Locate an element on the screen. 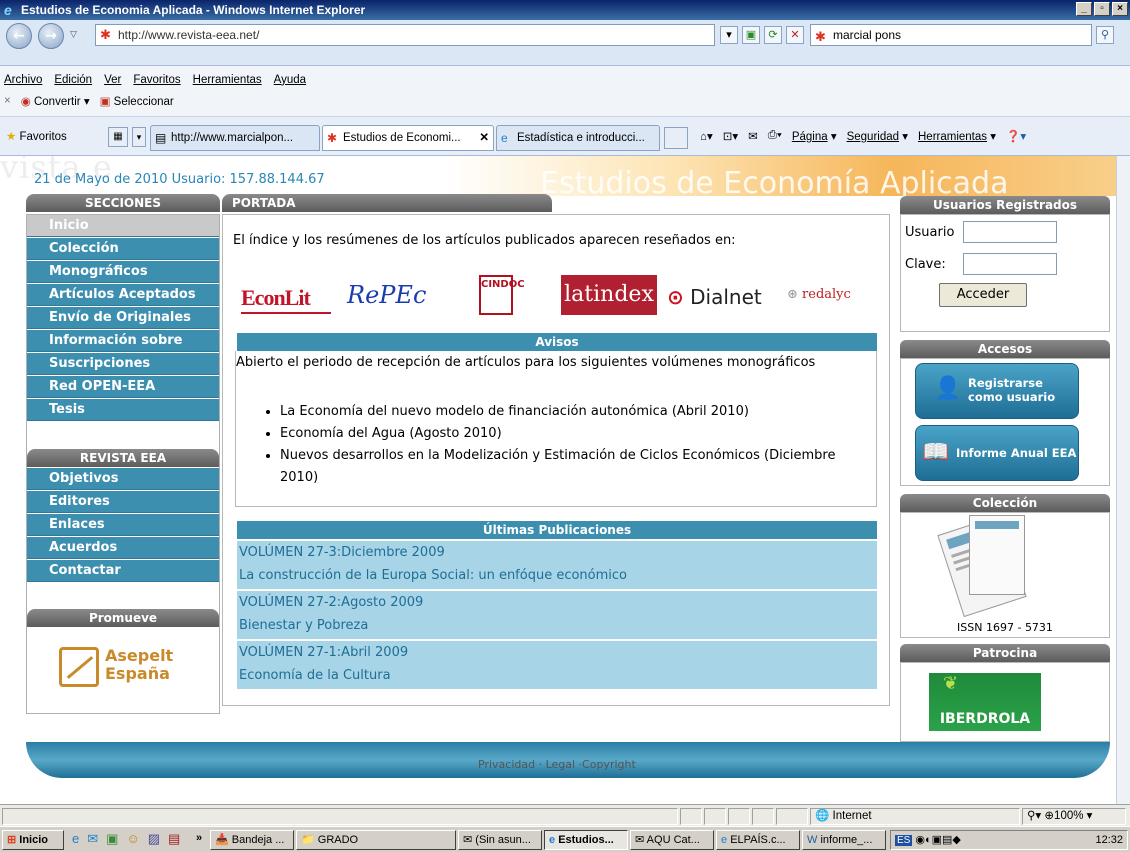  task-grado: 📁 GRADO is located at coordinates (376, 840).